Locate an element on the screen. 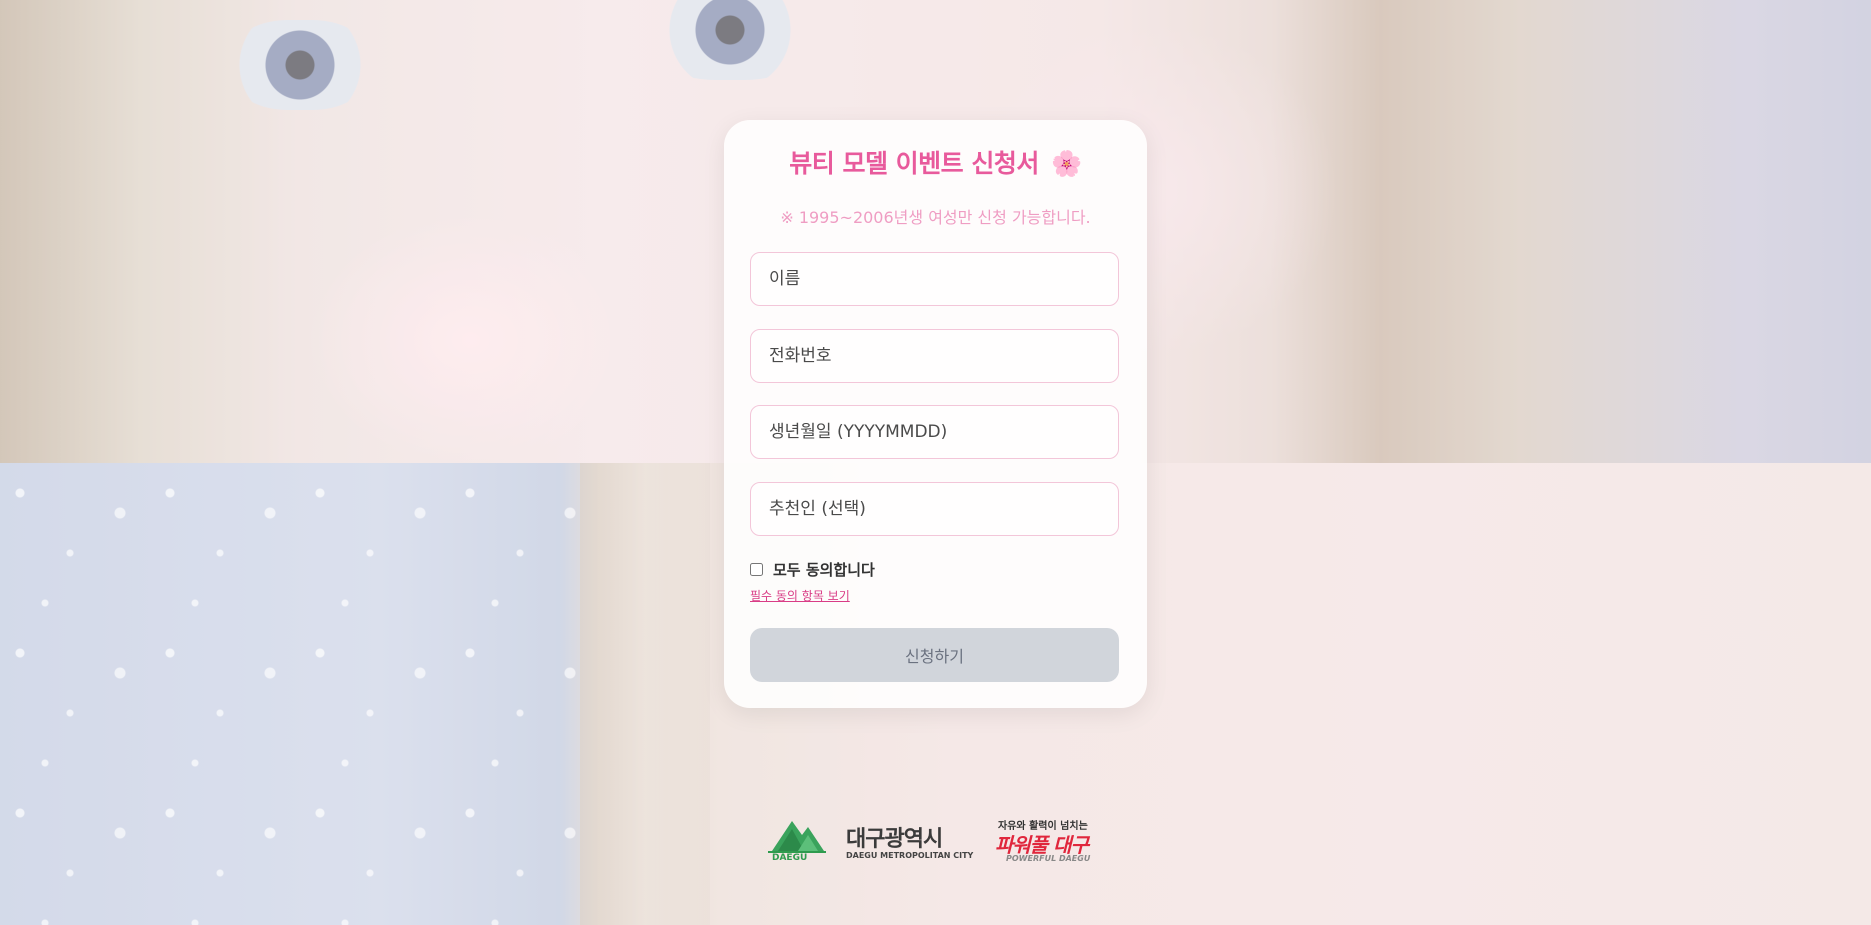 The width and height of the screenshot is (1871, 925). birthdate-input is located at coordinates (934, 432).